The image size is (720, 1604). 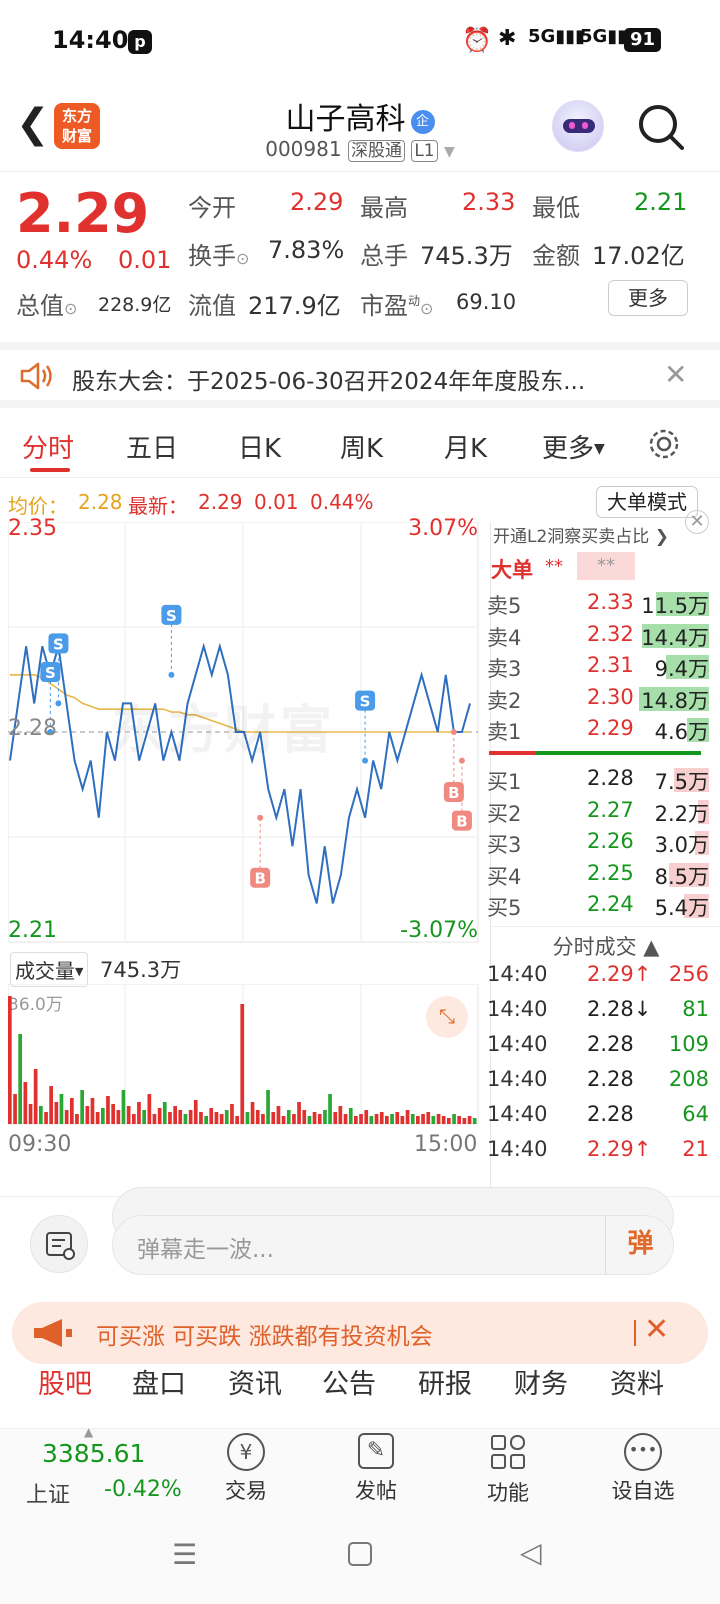 What do you see at coordinates (152, 446) in the screenshot?
I see `tab-five-day: 五日` at bounding box center [152, 446].